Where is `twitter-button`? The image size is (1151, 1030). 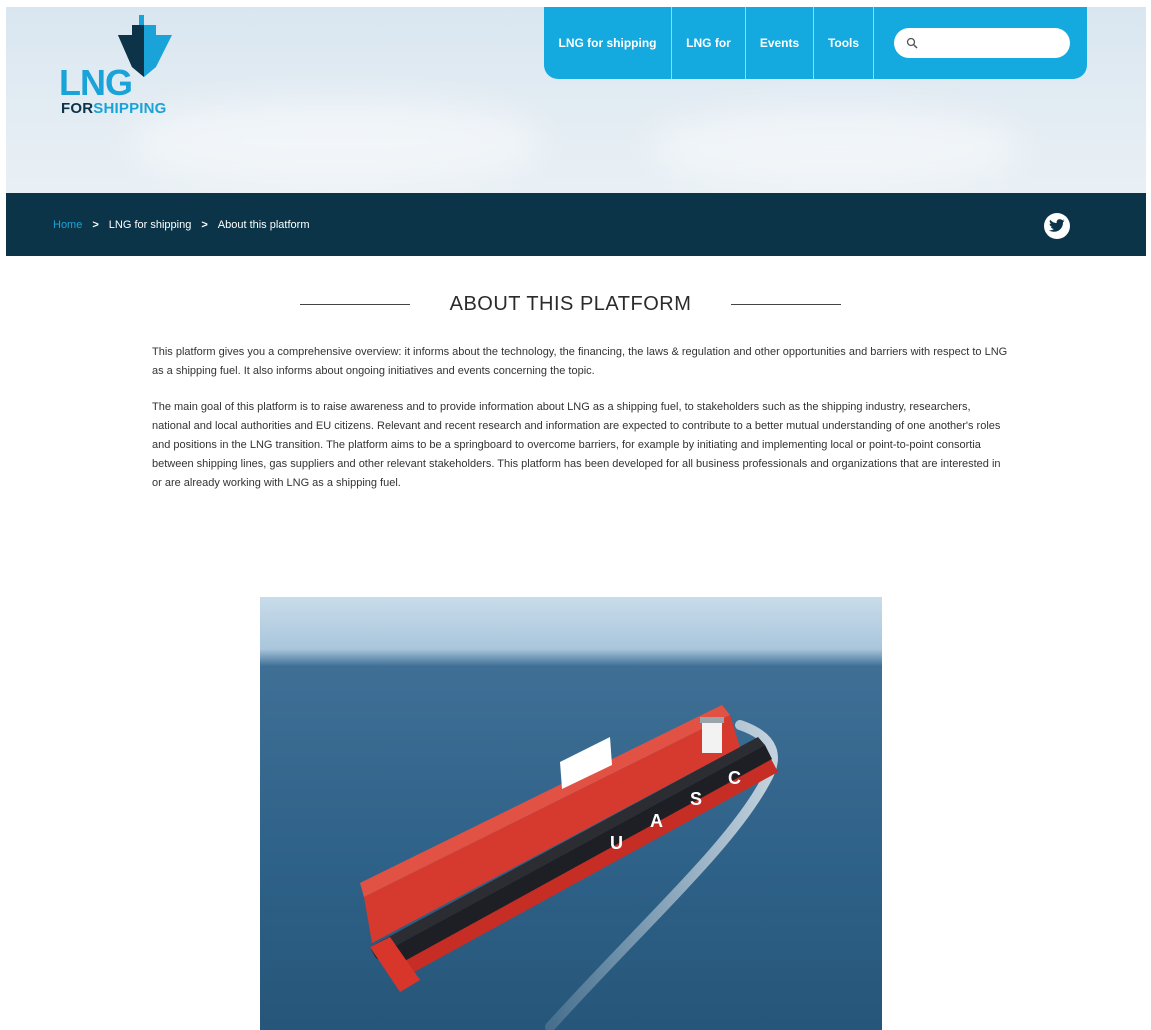 twitter-button is located at coordinates (1057, 226).